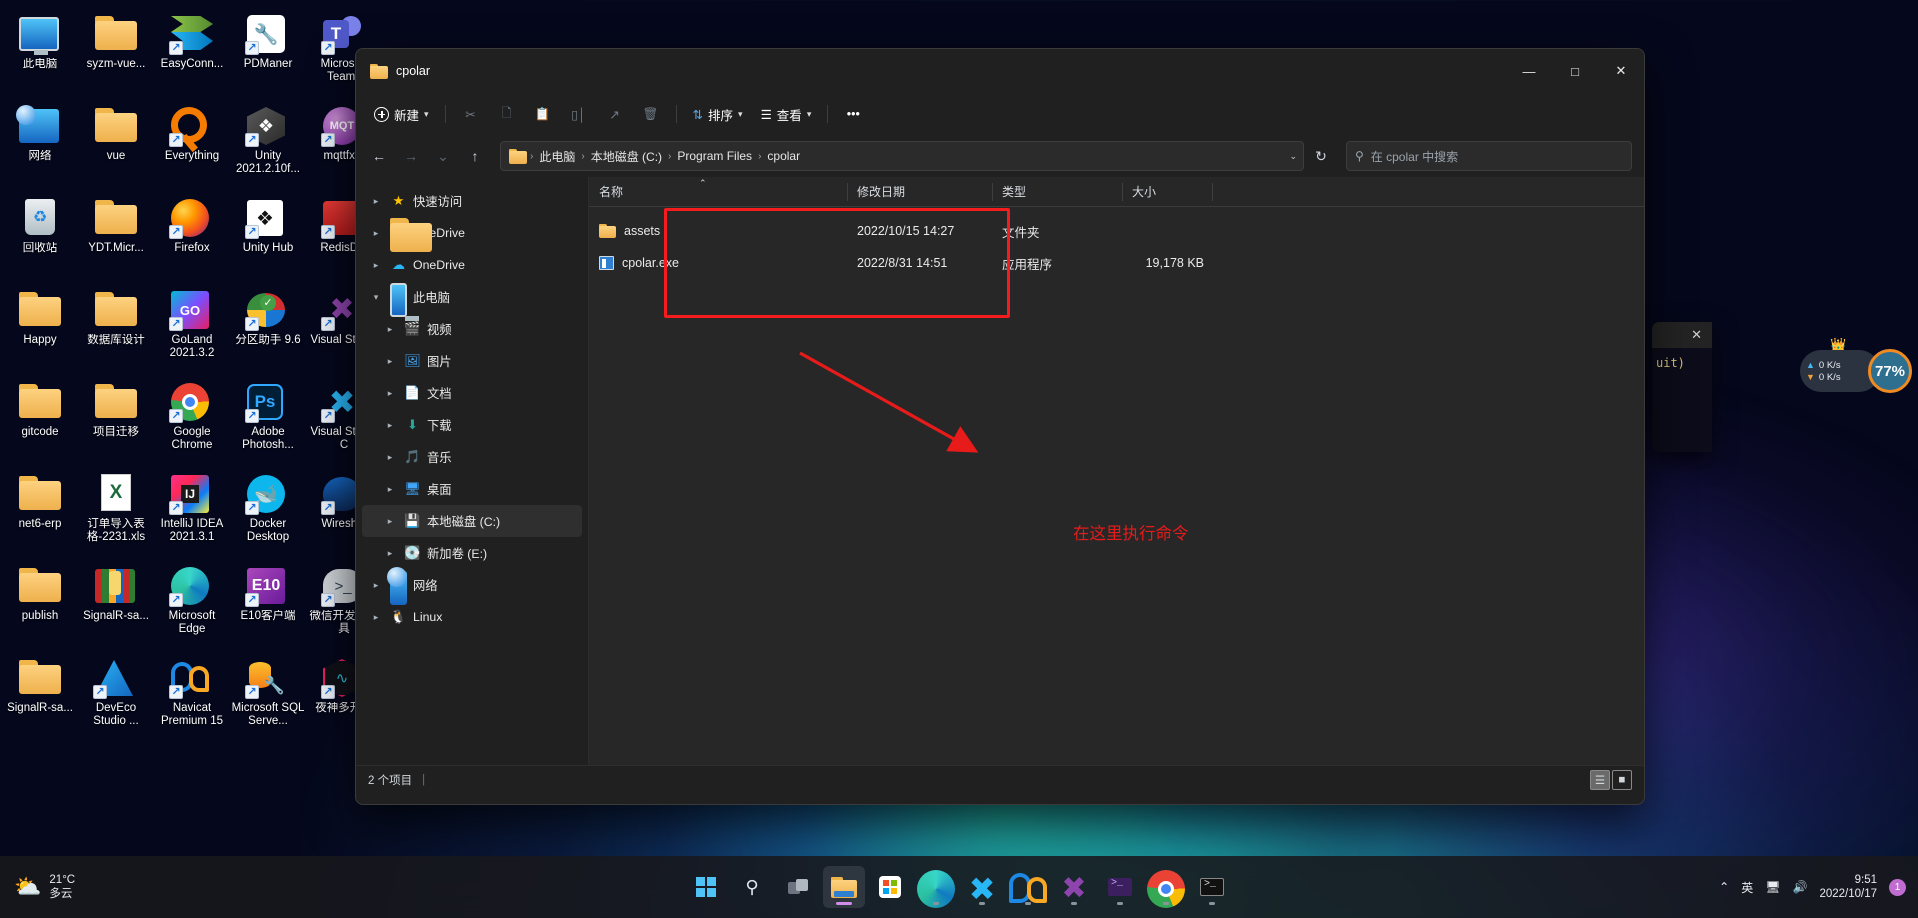 This screenshot has width=1918, height=918. Describe the element at coordinates (1074, 887) in the screenshot. I see `visual-studio: ✖` at that location.